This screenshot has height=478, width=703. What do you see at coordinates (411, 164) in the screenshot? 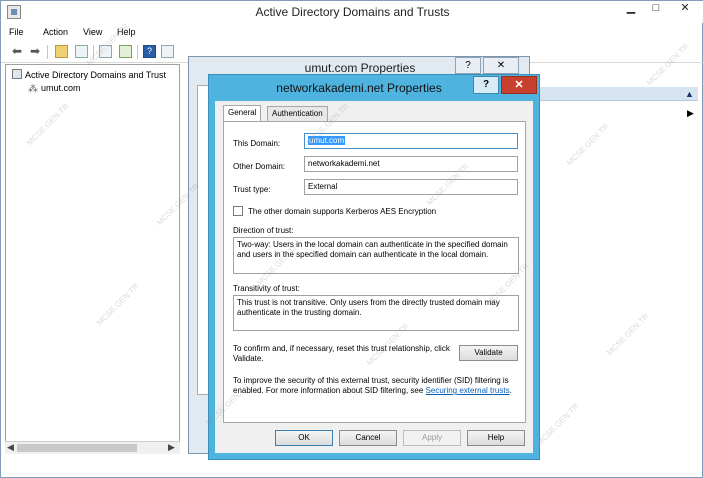
I see `other-domain-field: networkakademi.net` at bounding box center [411, 164].